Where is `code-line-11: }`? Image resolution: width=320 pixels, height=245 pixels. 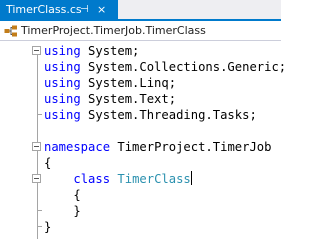 code-line-11: } is located at coordinates (140, 211).